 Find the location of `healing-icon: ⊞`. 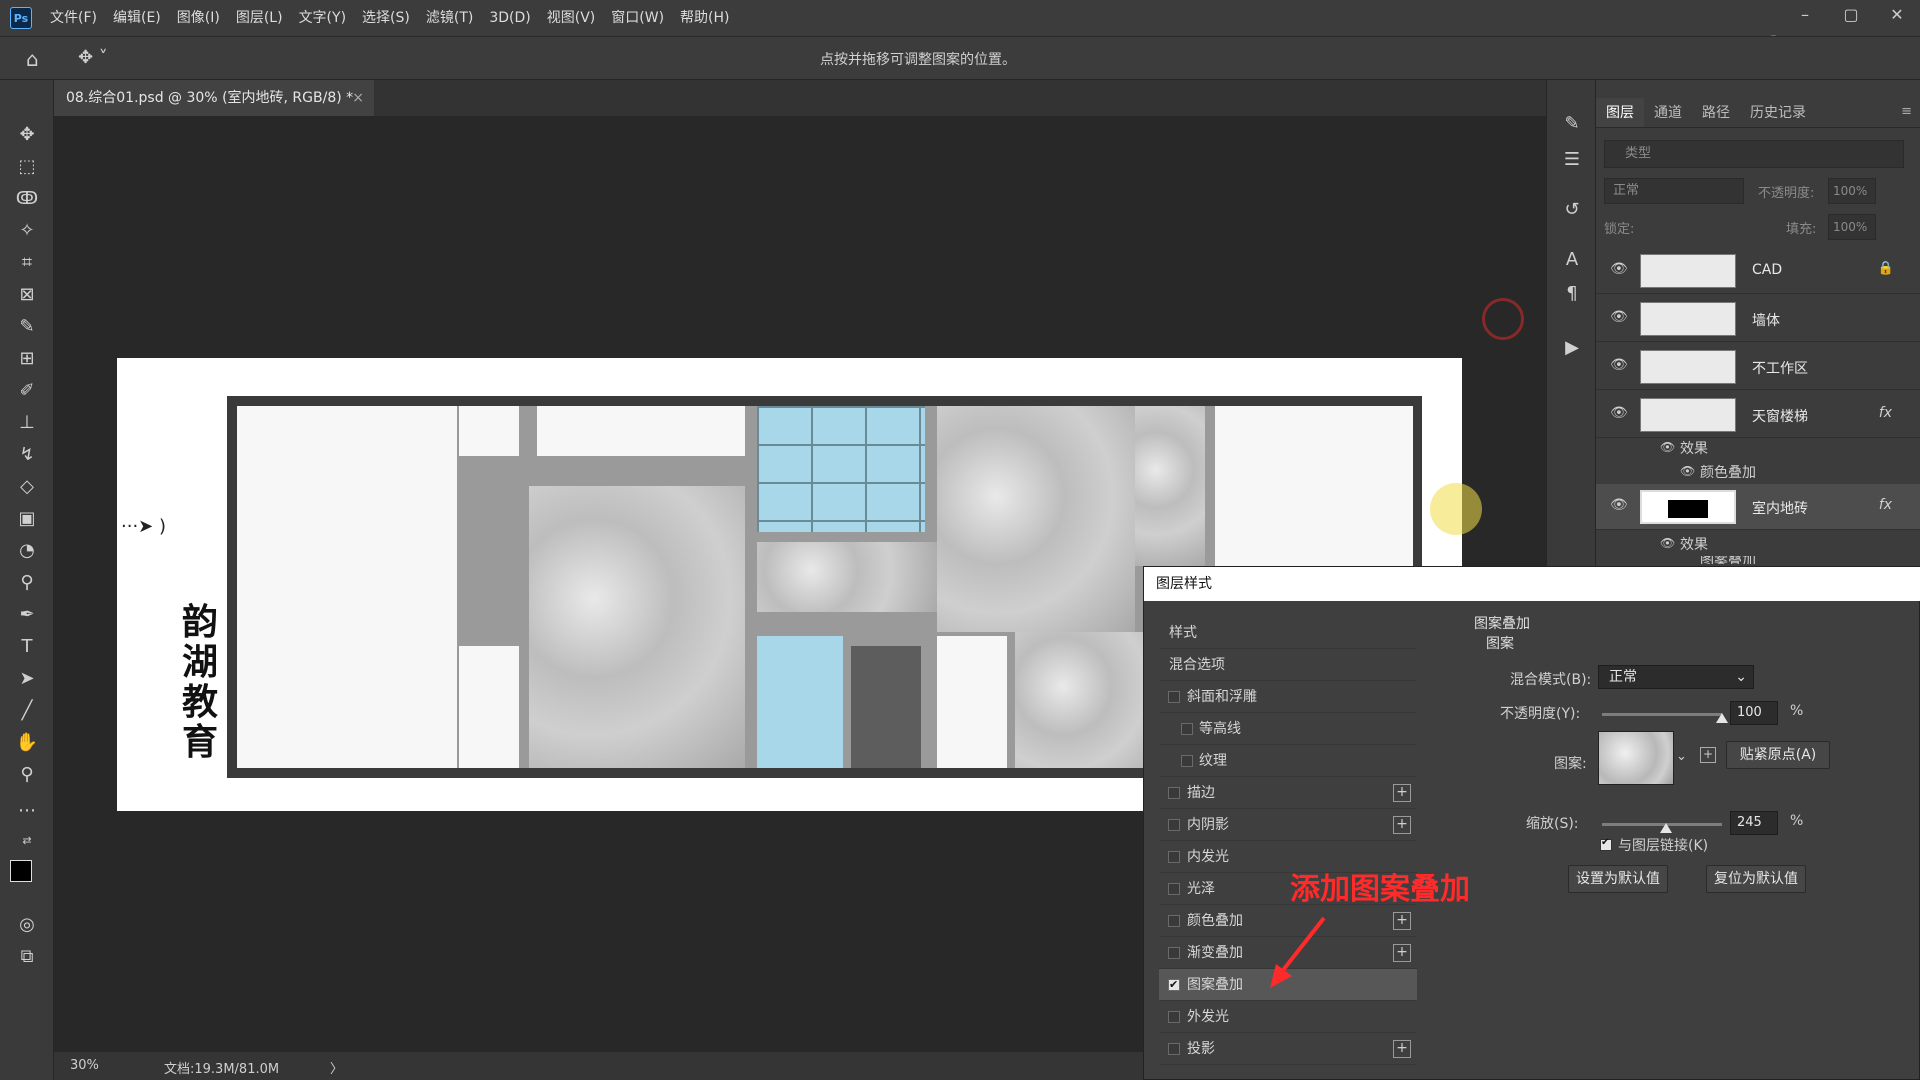

healing-icon: ⊞ is located at coordinates (27, 358).